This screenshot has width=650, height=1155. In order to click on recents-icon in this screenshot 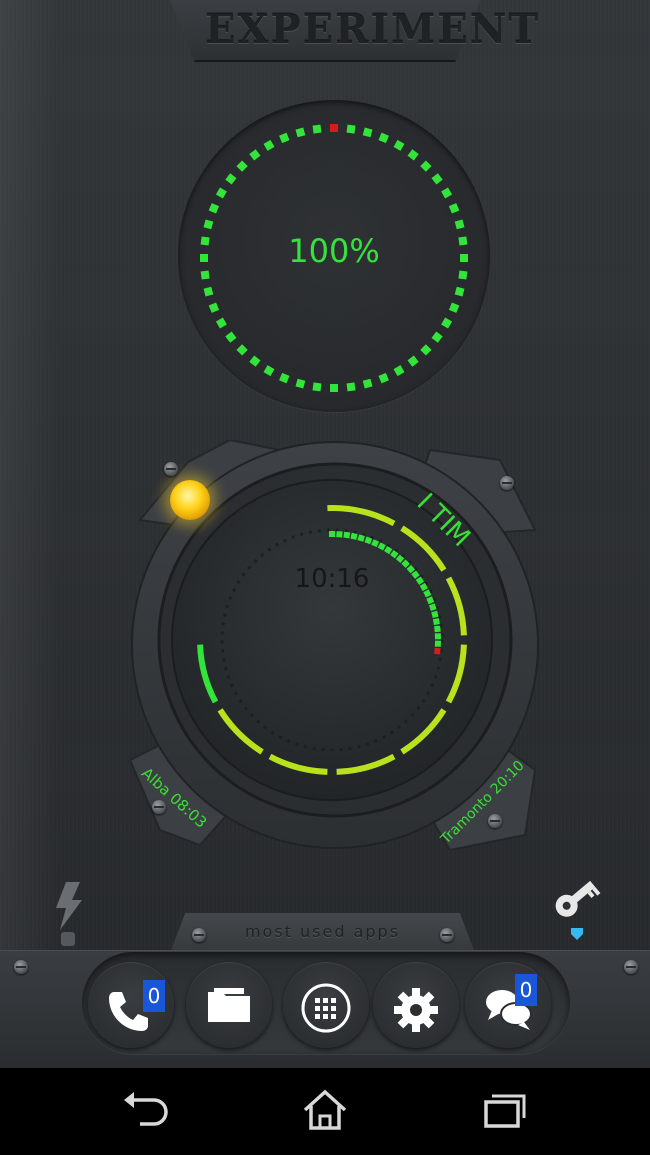, I will do `click(505, 1110)`.